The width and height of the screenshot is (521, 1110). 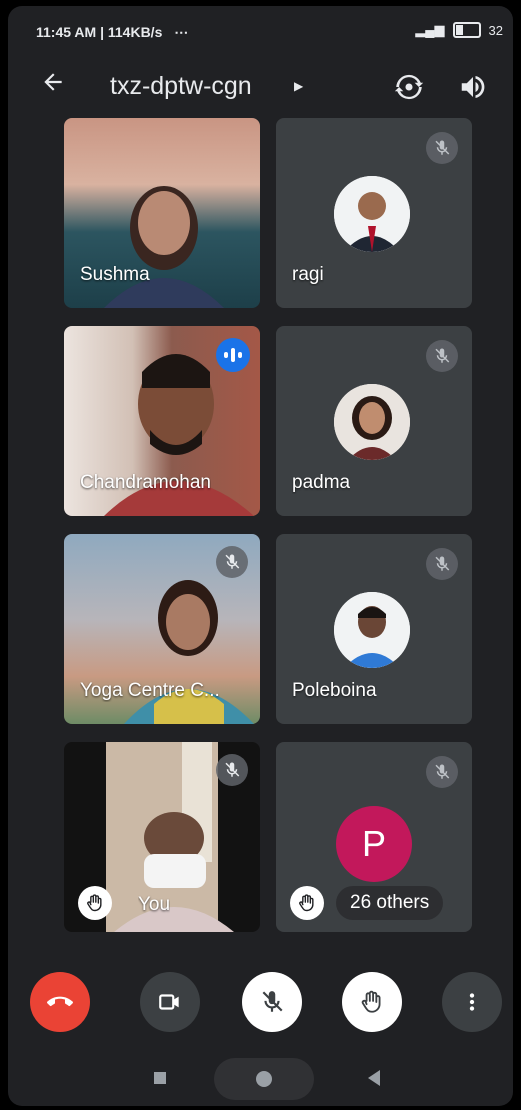 What do you see at coordinates (334, 690) in the screenshot?
I see `participant-name: Poleboina` at bounding box center [334, 690].